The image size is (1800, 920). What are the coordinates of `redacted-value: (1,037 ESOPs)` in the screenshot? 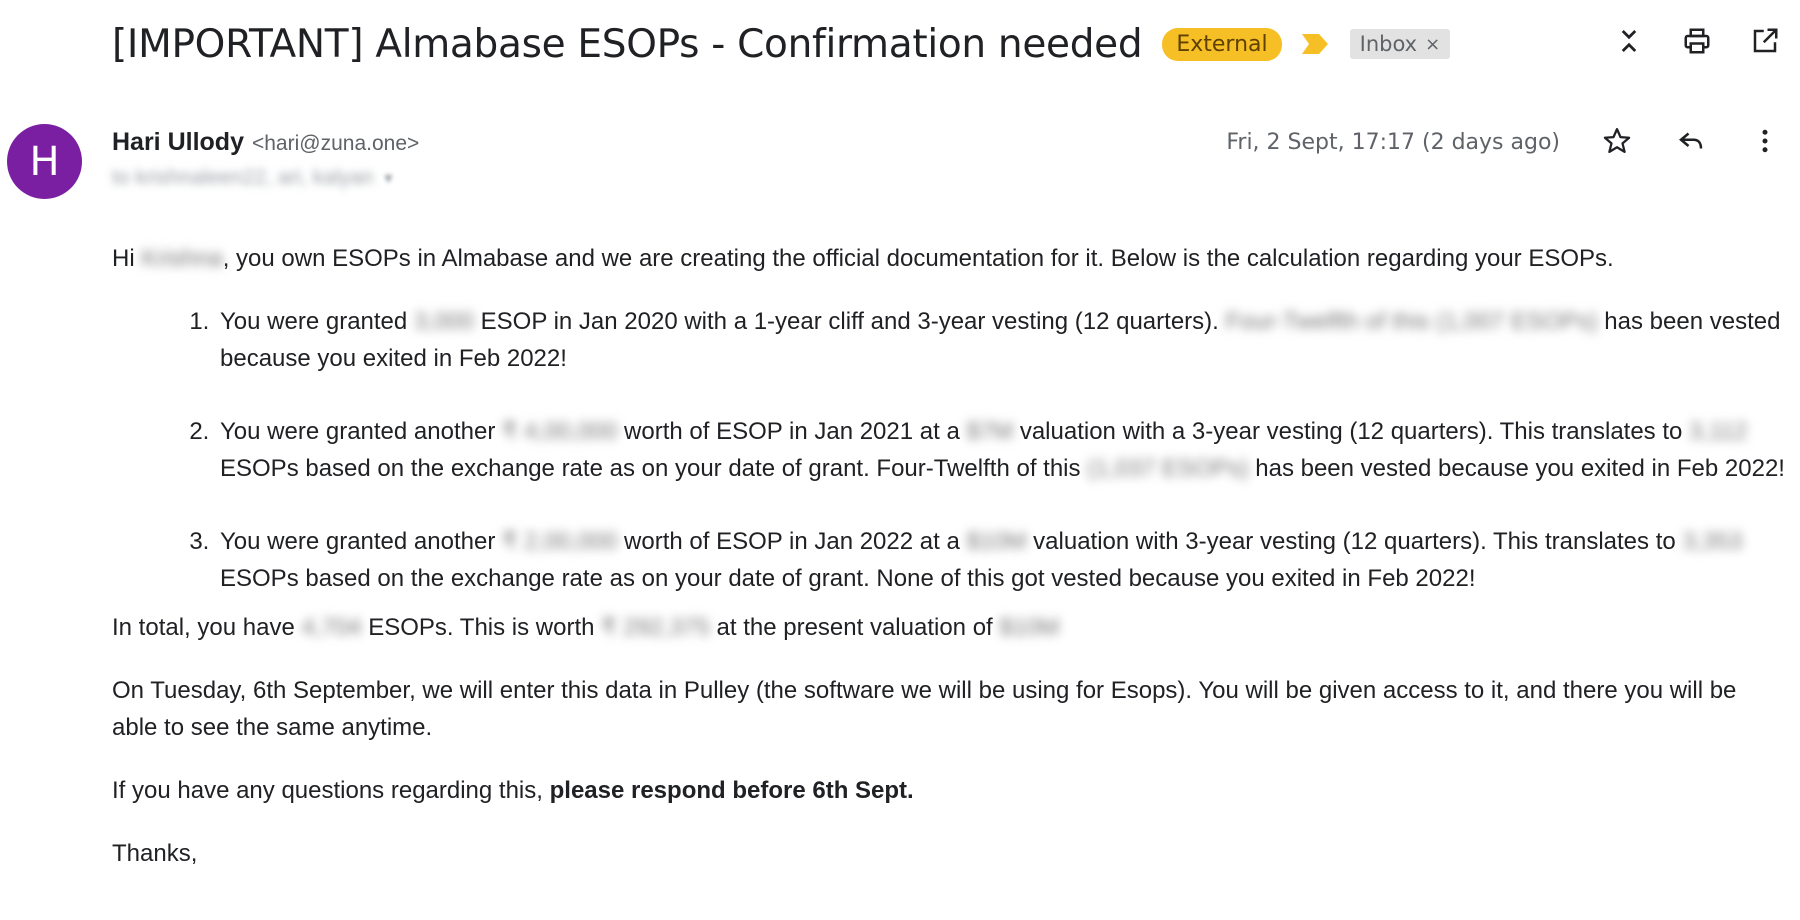 It's located at (1168, 468).